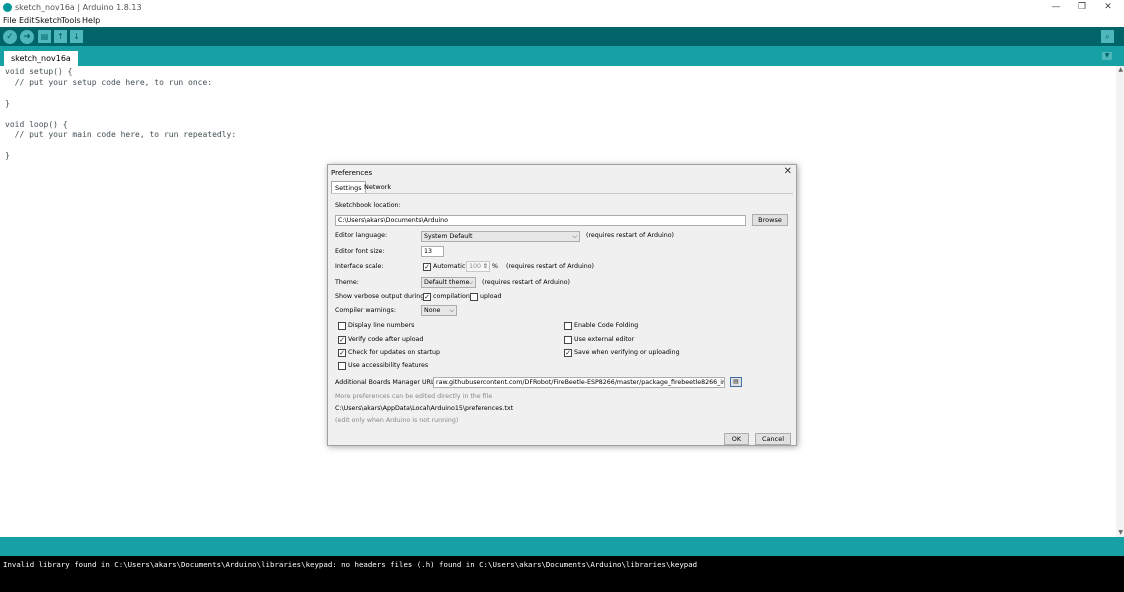  I want to click on theme-value: Default theme, so click(447, 282).